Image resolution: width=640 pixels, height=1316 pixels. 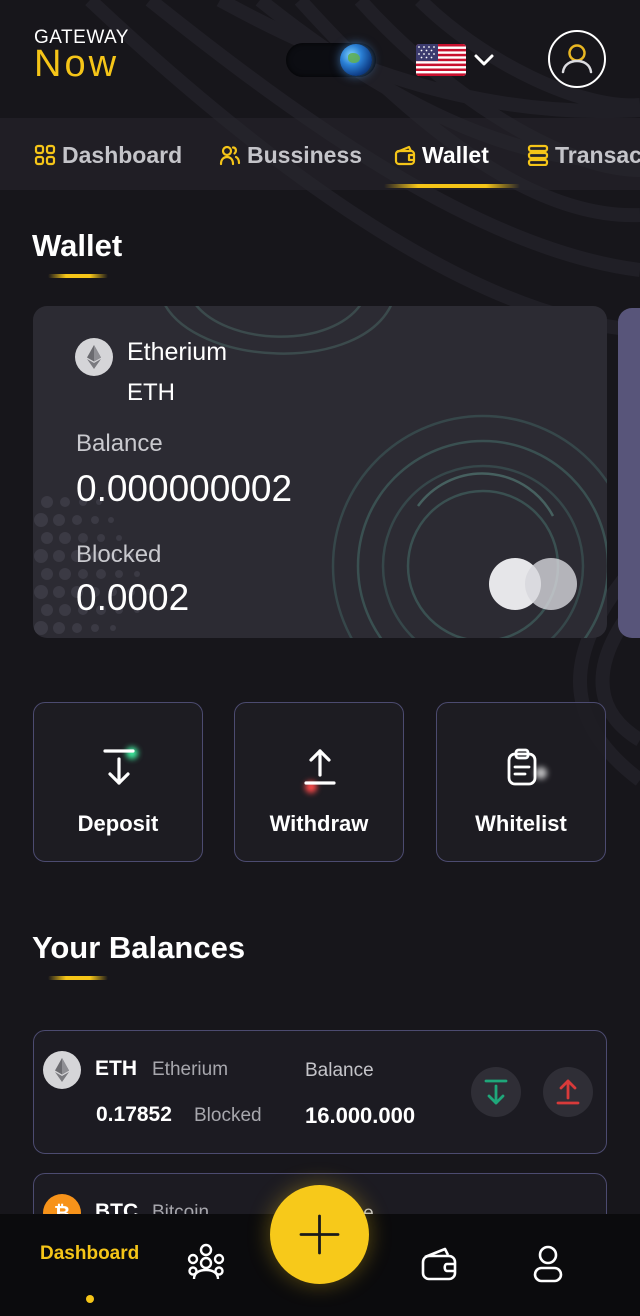 I want to click on add-button, so click(x=319, y=1234).